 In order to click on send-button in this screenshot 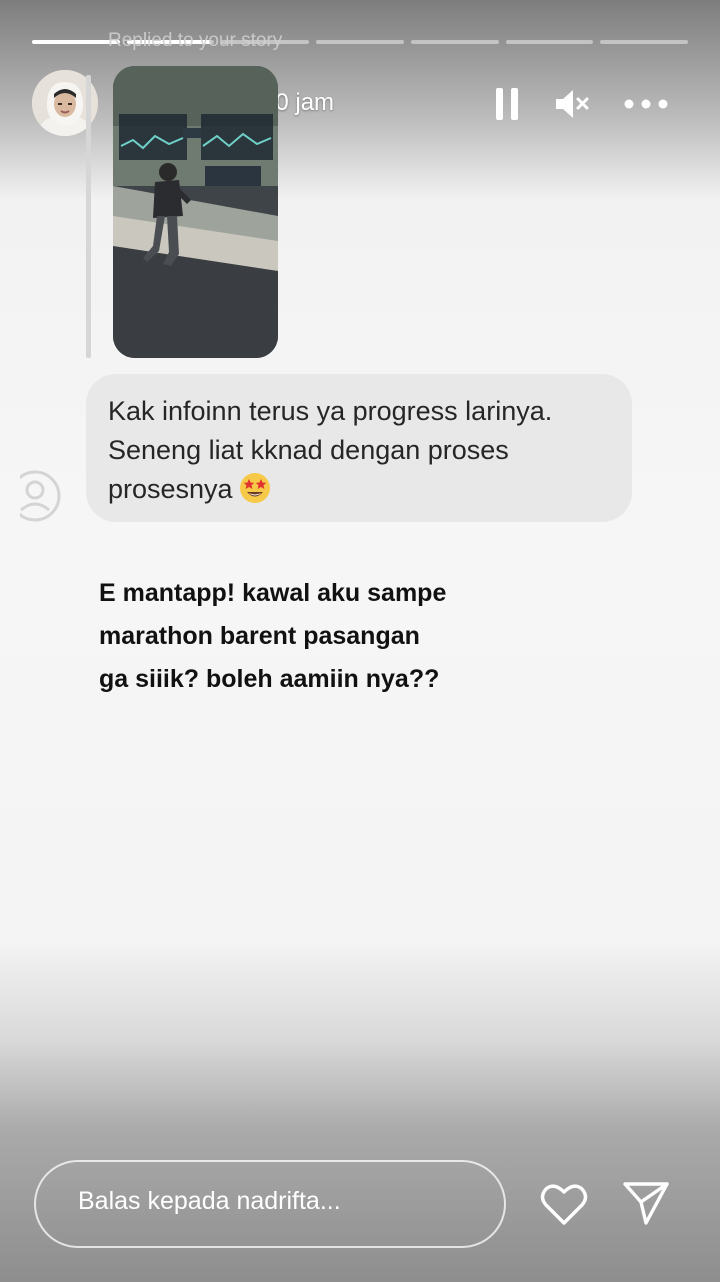, I will do `click(646, 1203)`.